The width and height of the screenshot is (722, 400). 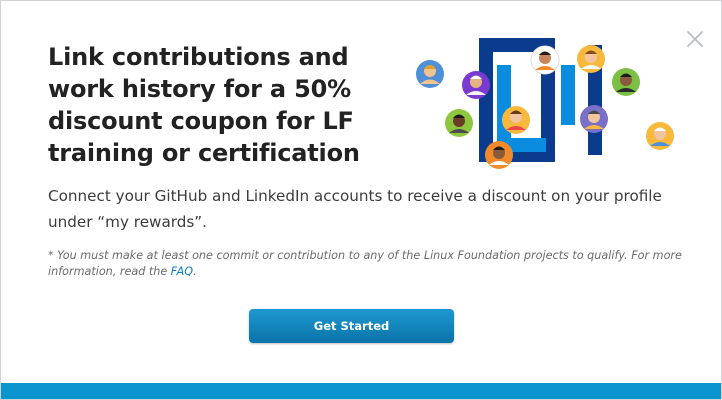 I want to click on get-started-button: Get Started, so click(x=351, y=326).